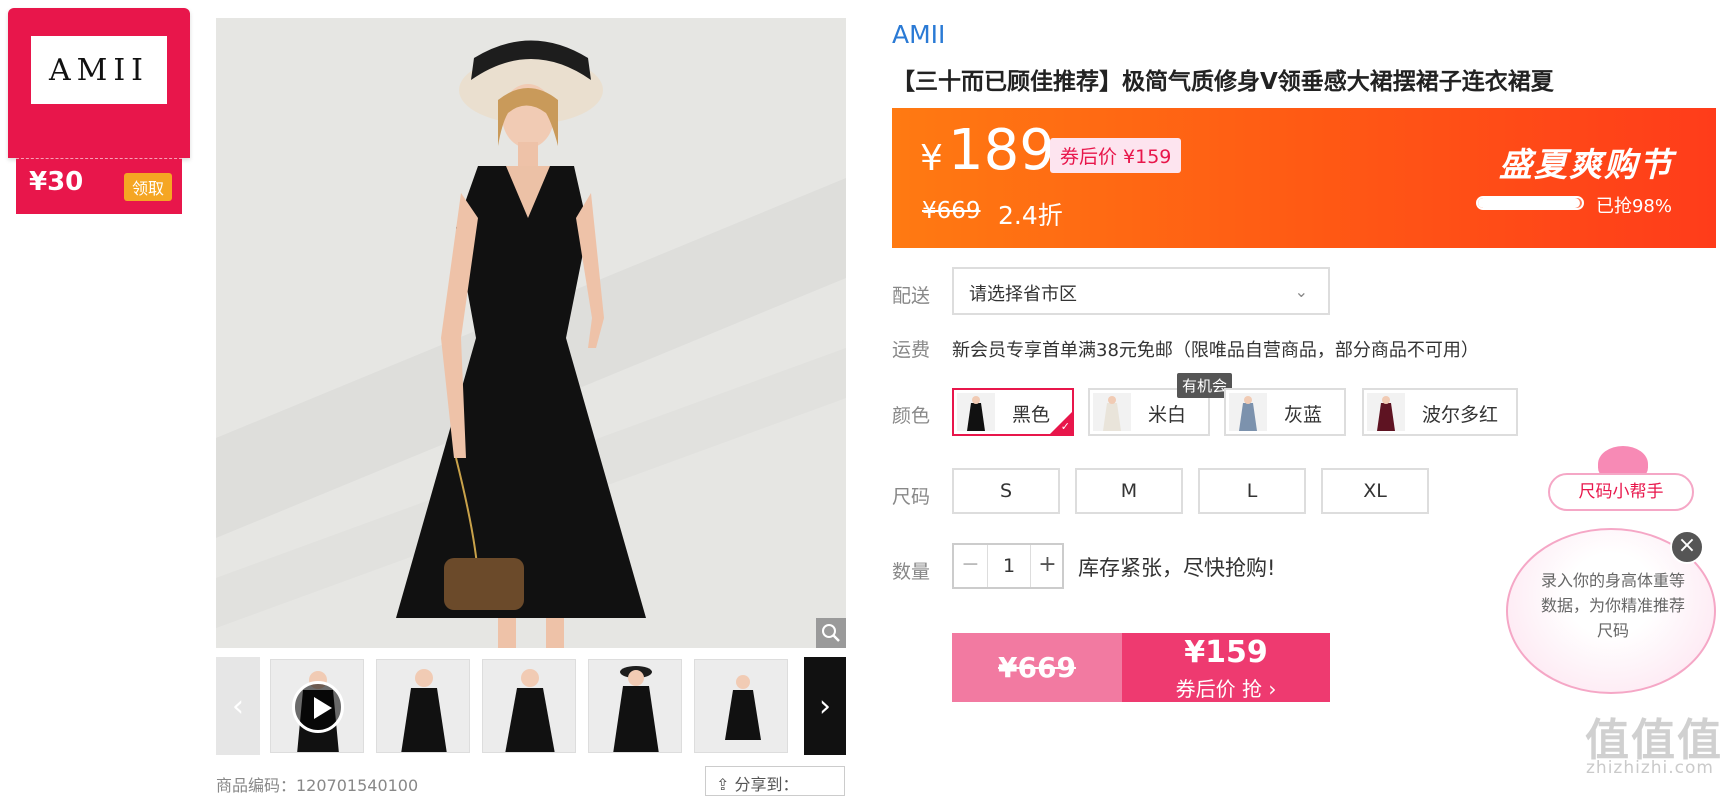  I want to click on size-option-s: S, so click(1006, 491).